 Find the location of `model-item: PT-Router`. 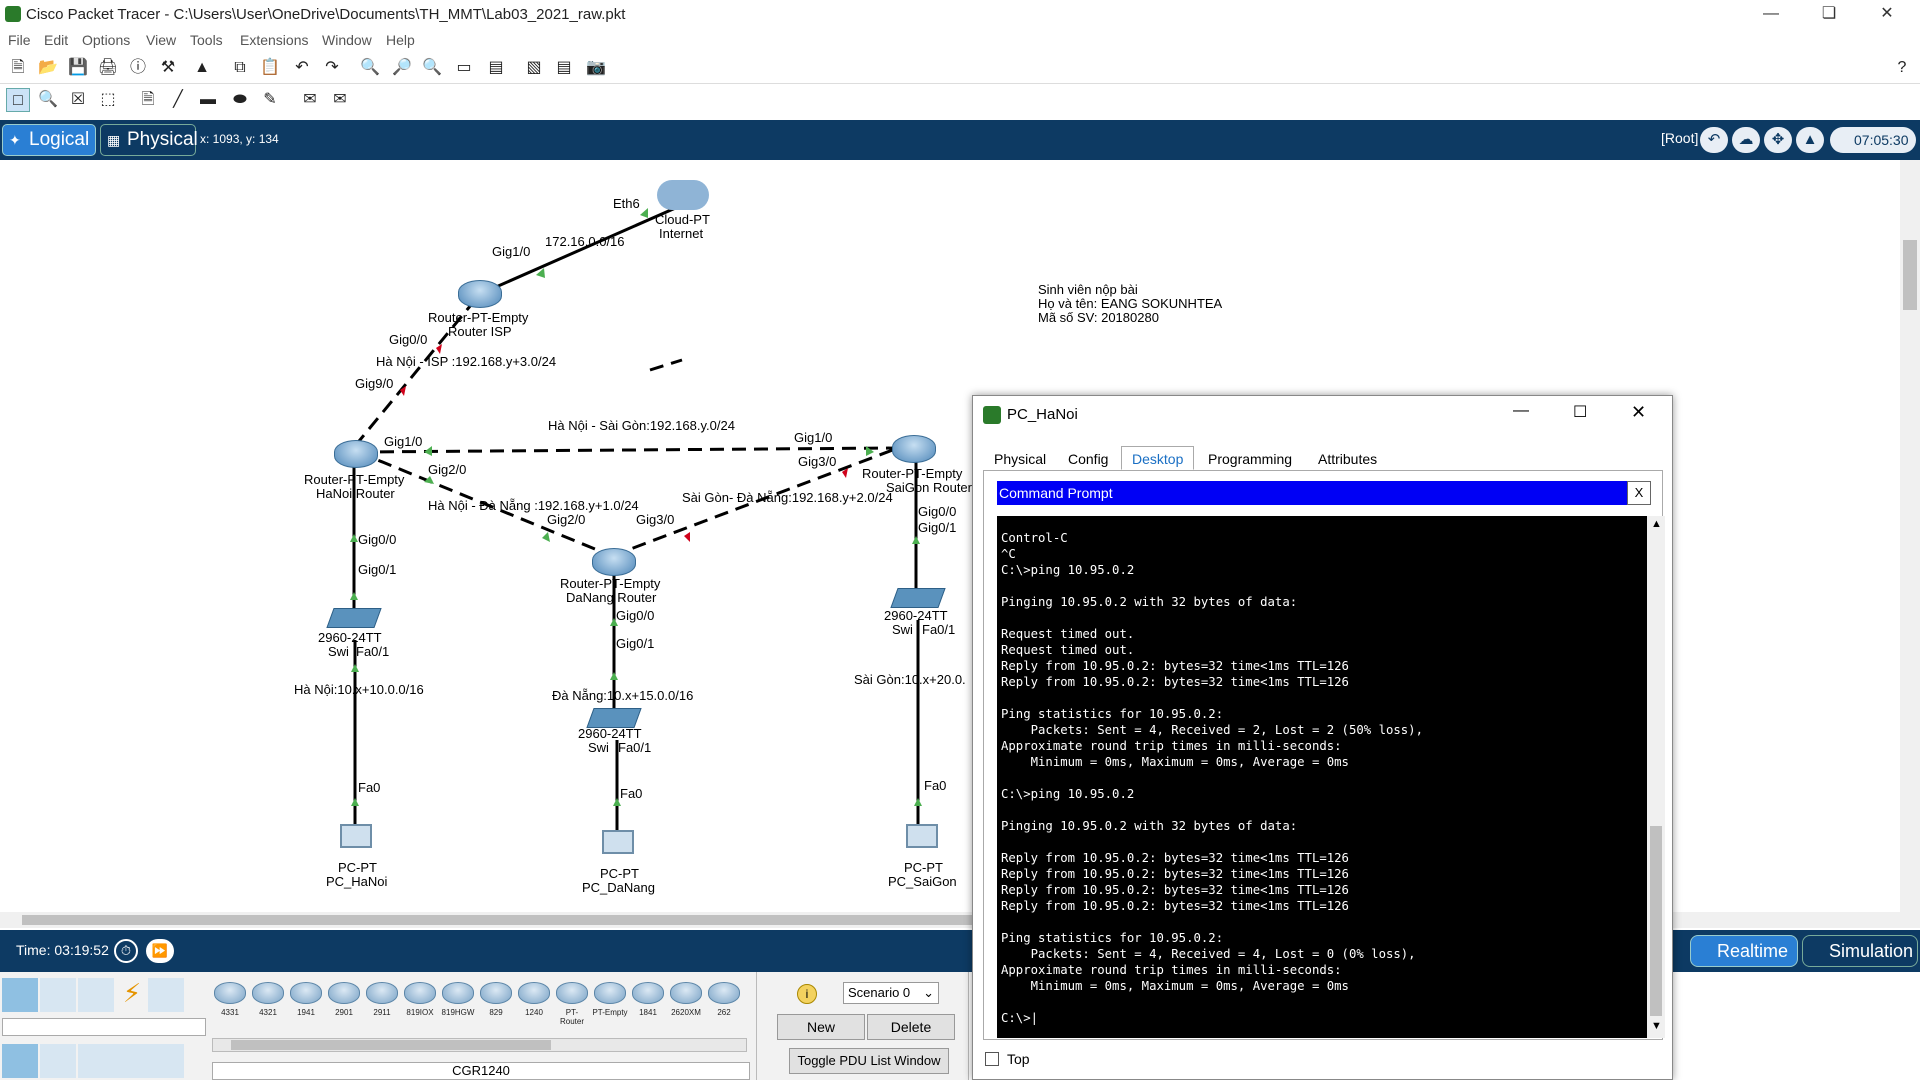

model-item: PT-Router is located at coordinates (572, 1003).